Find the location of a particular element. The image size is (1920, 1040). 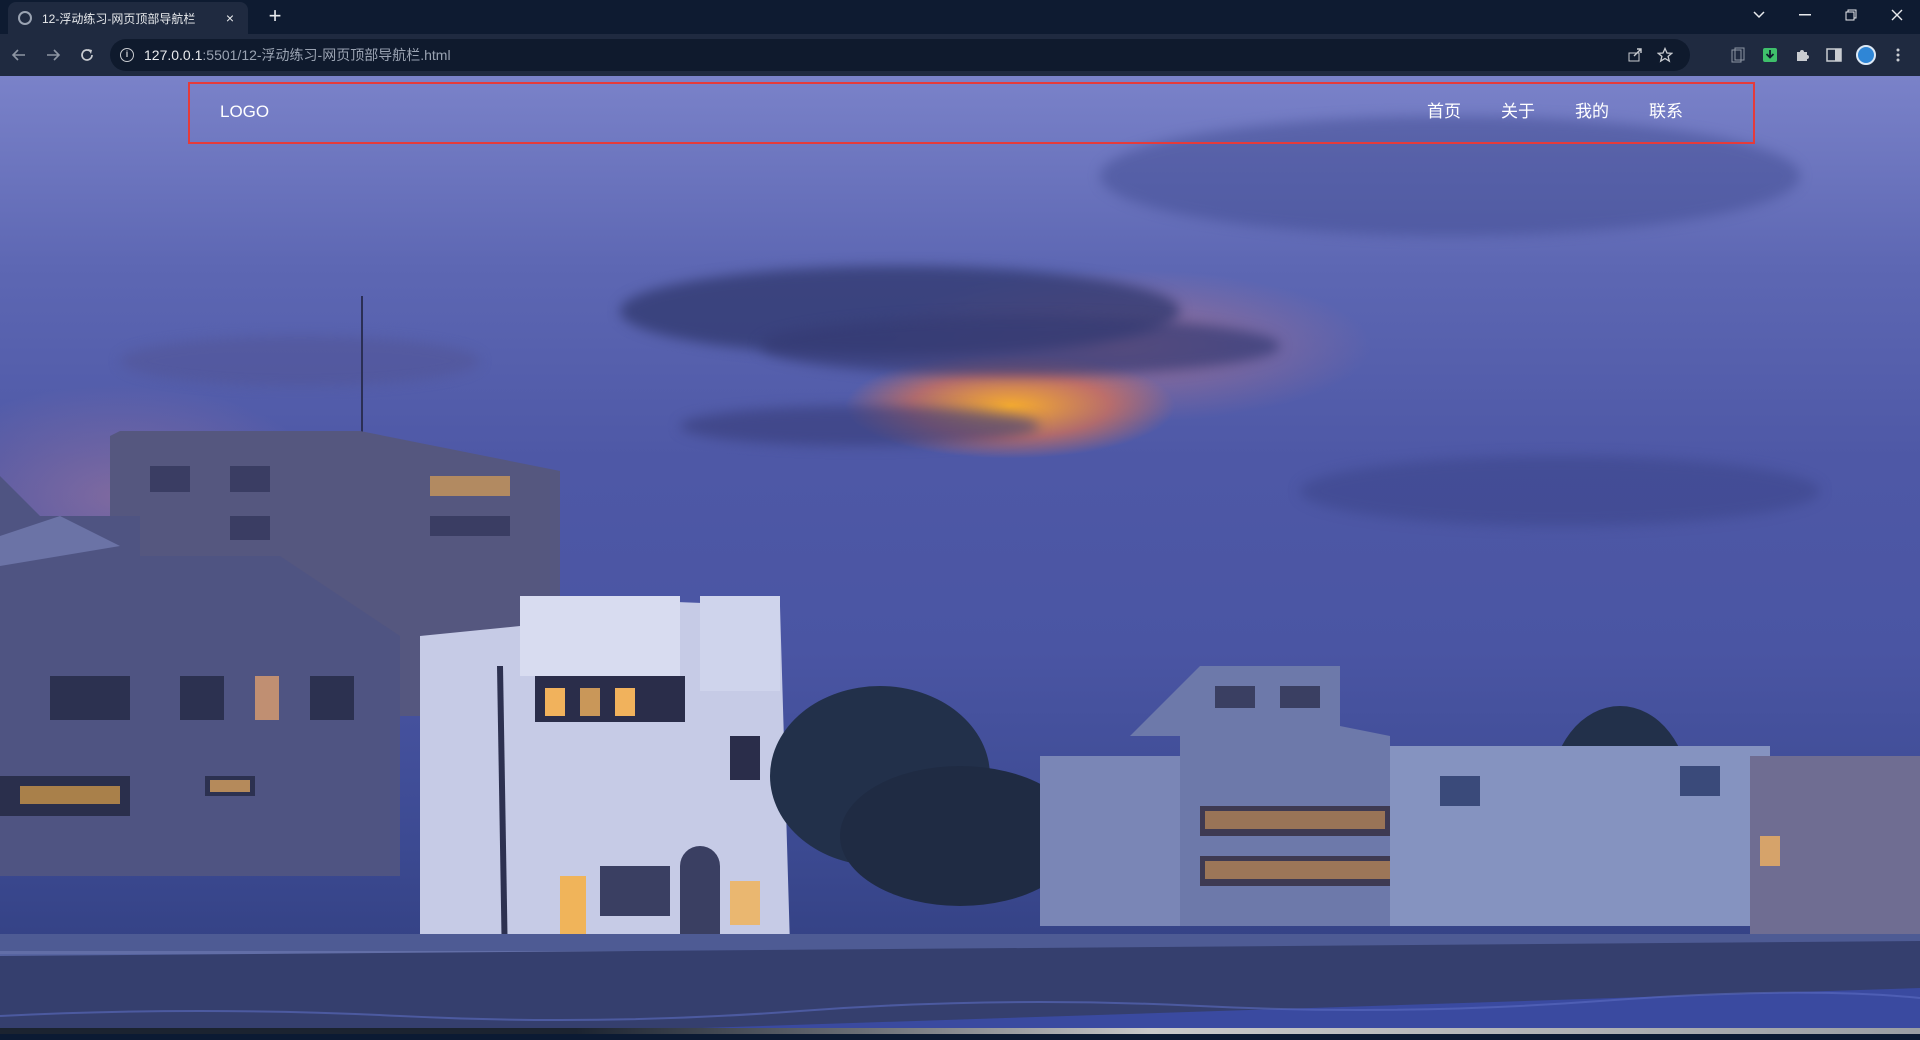

extensions-area is located at coordinates (1818, 55).